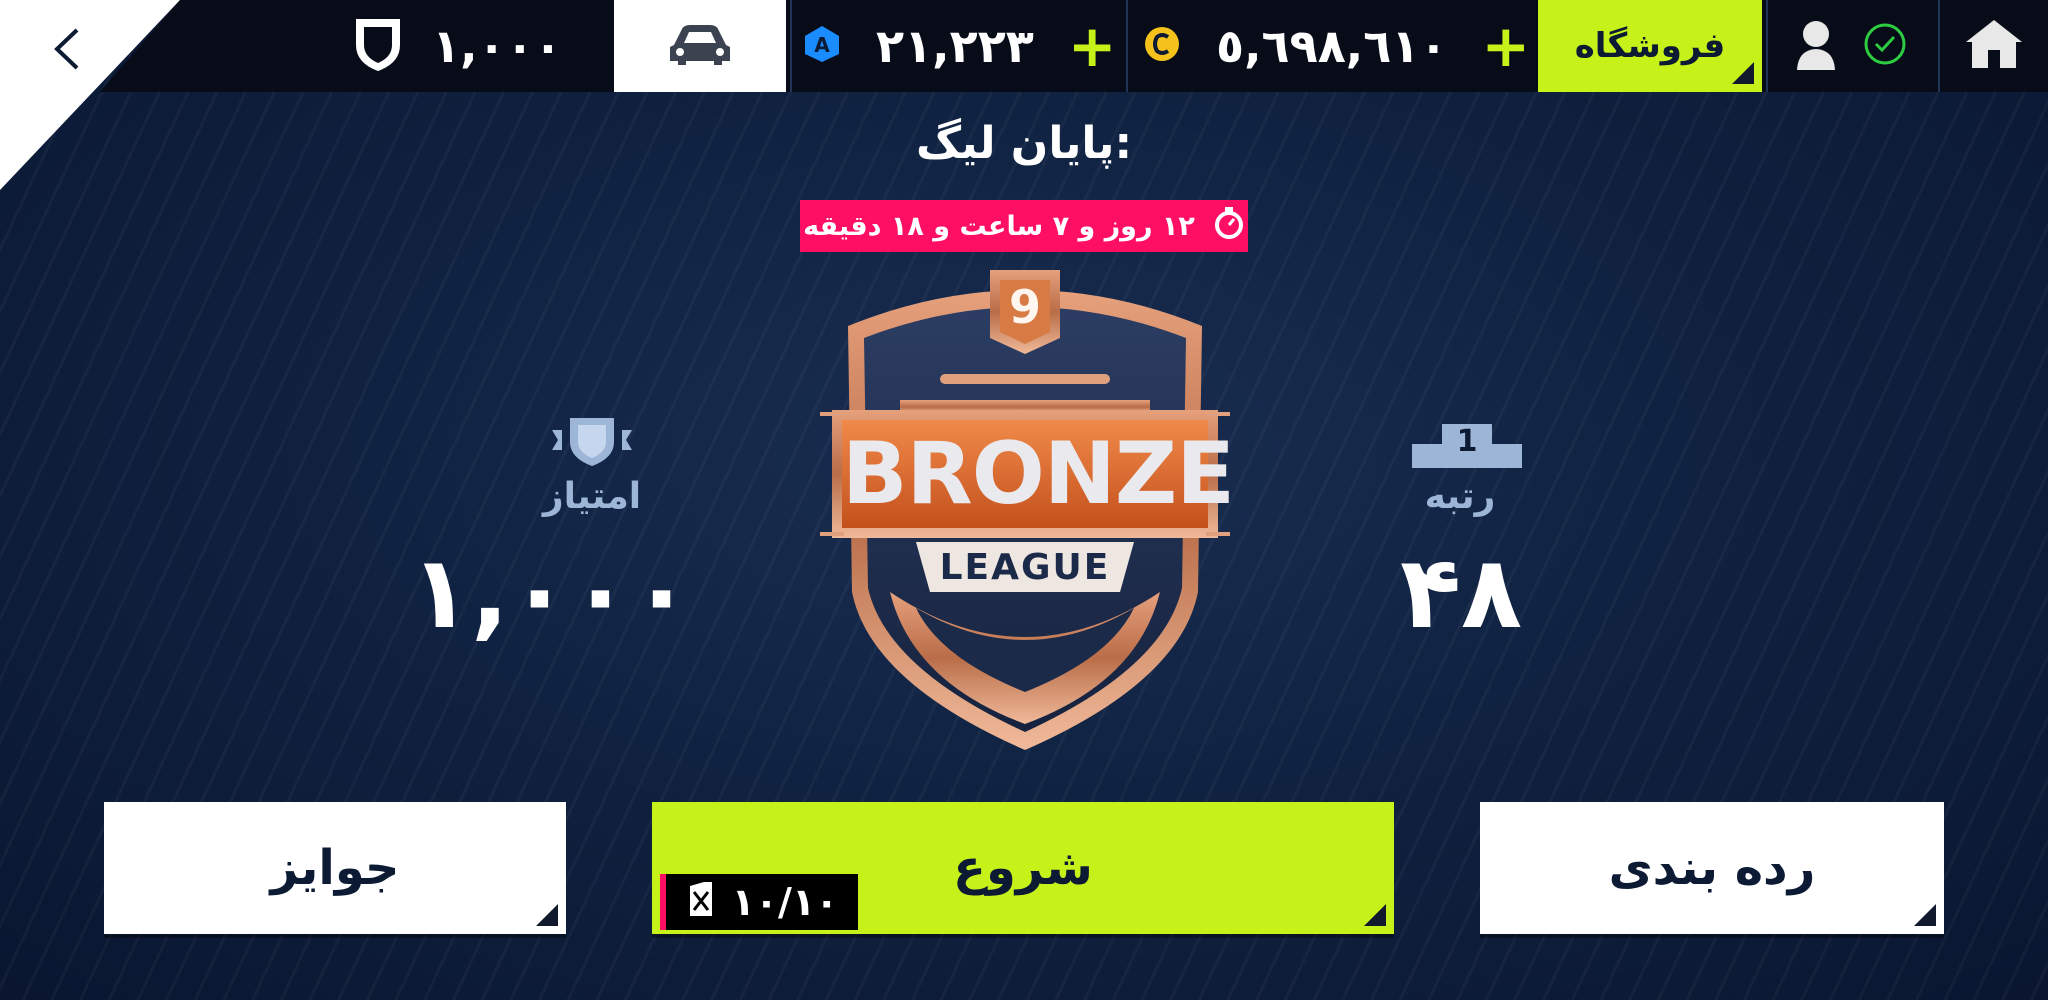 The image size is (2048, 1000). I want to click on shop-label: فروشگاه, so click(1650, 46).